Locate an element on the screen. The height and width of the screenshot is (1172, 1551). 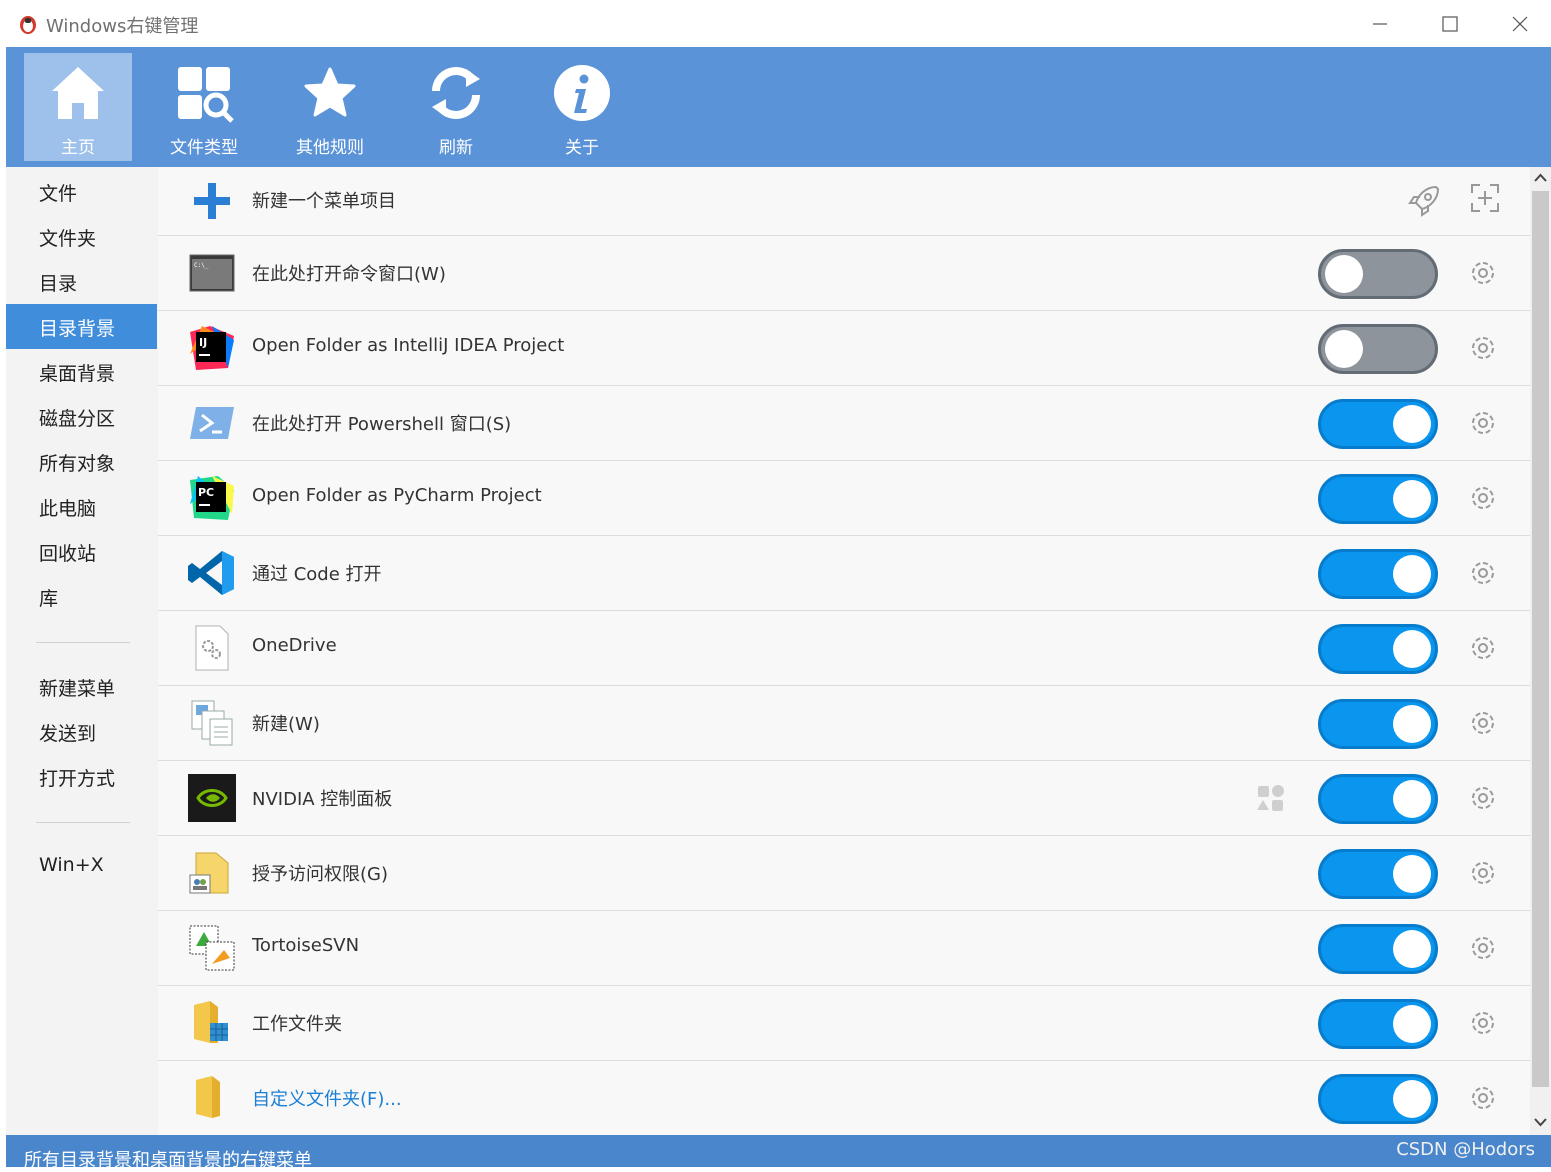
menu-item-row: 在此处打开 Powershell 窗口(S) is located at coordinates (844, 423).